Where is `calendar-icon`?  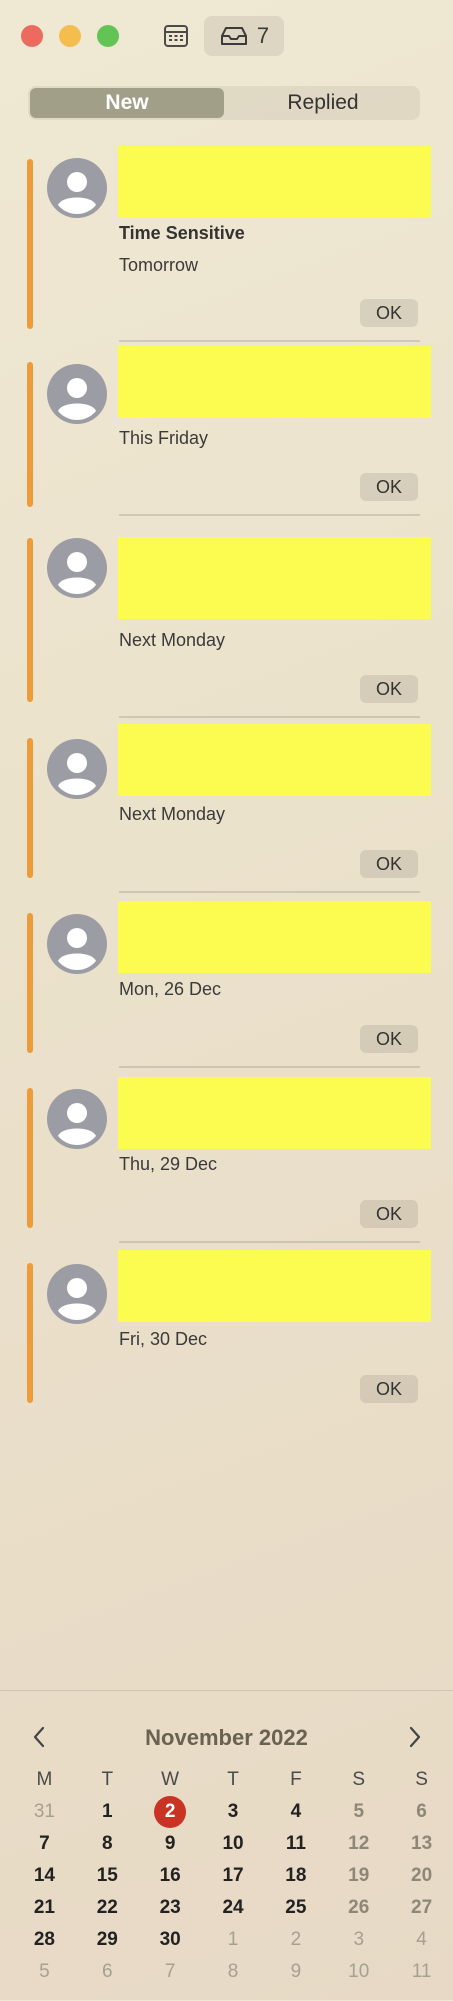
calendar-icon is located at coordinates (176, 36).